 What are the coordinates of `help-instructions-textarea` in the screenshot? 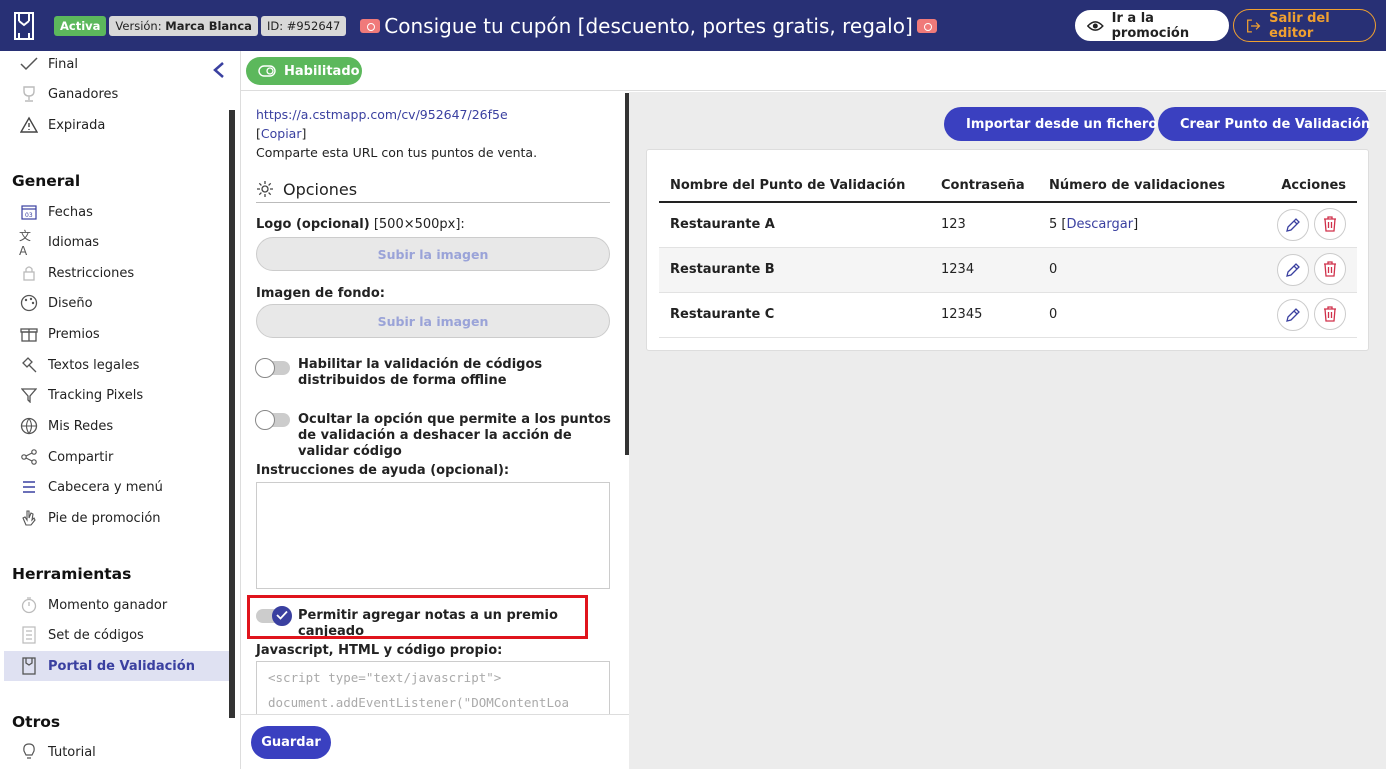 It's located at (433, 535).